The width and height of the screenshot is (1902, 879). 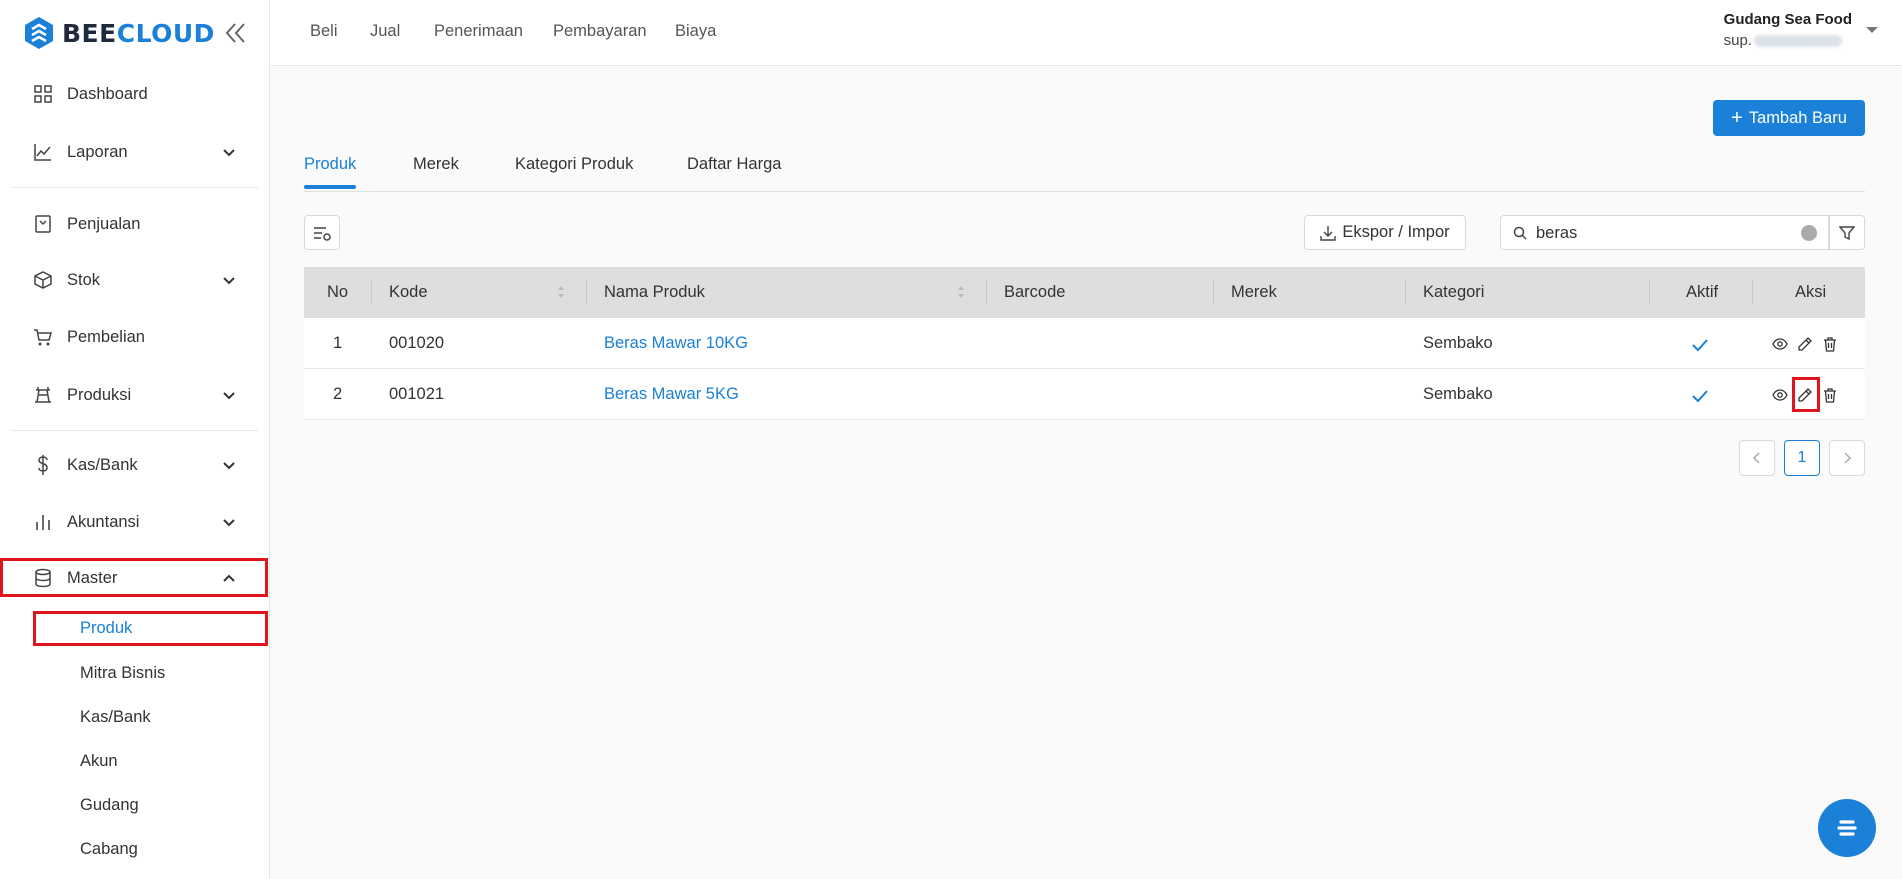 What do you see at coordinates (436, 164) in the screenshot?
I see `tab-merek: Merek` at bounding box center [436, 164].